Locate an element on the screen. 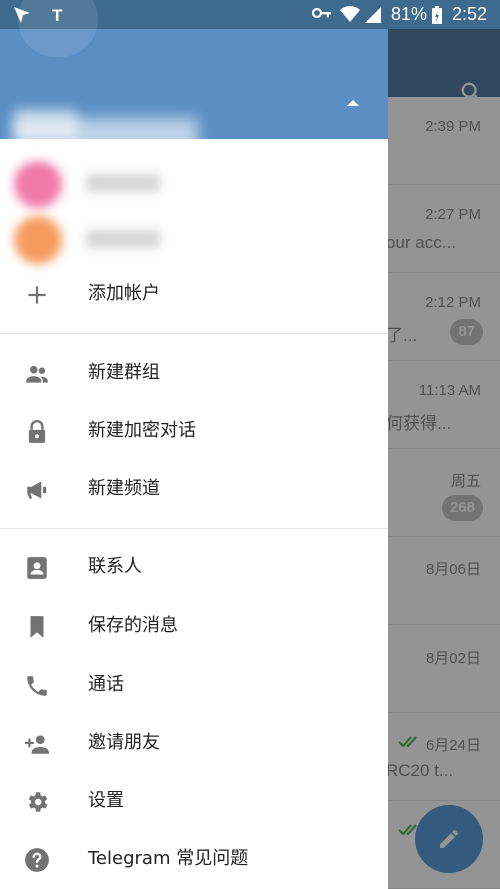  faq-item: Telegram 常见问题 is located at coordinates (194, 859).